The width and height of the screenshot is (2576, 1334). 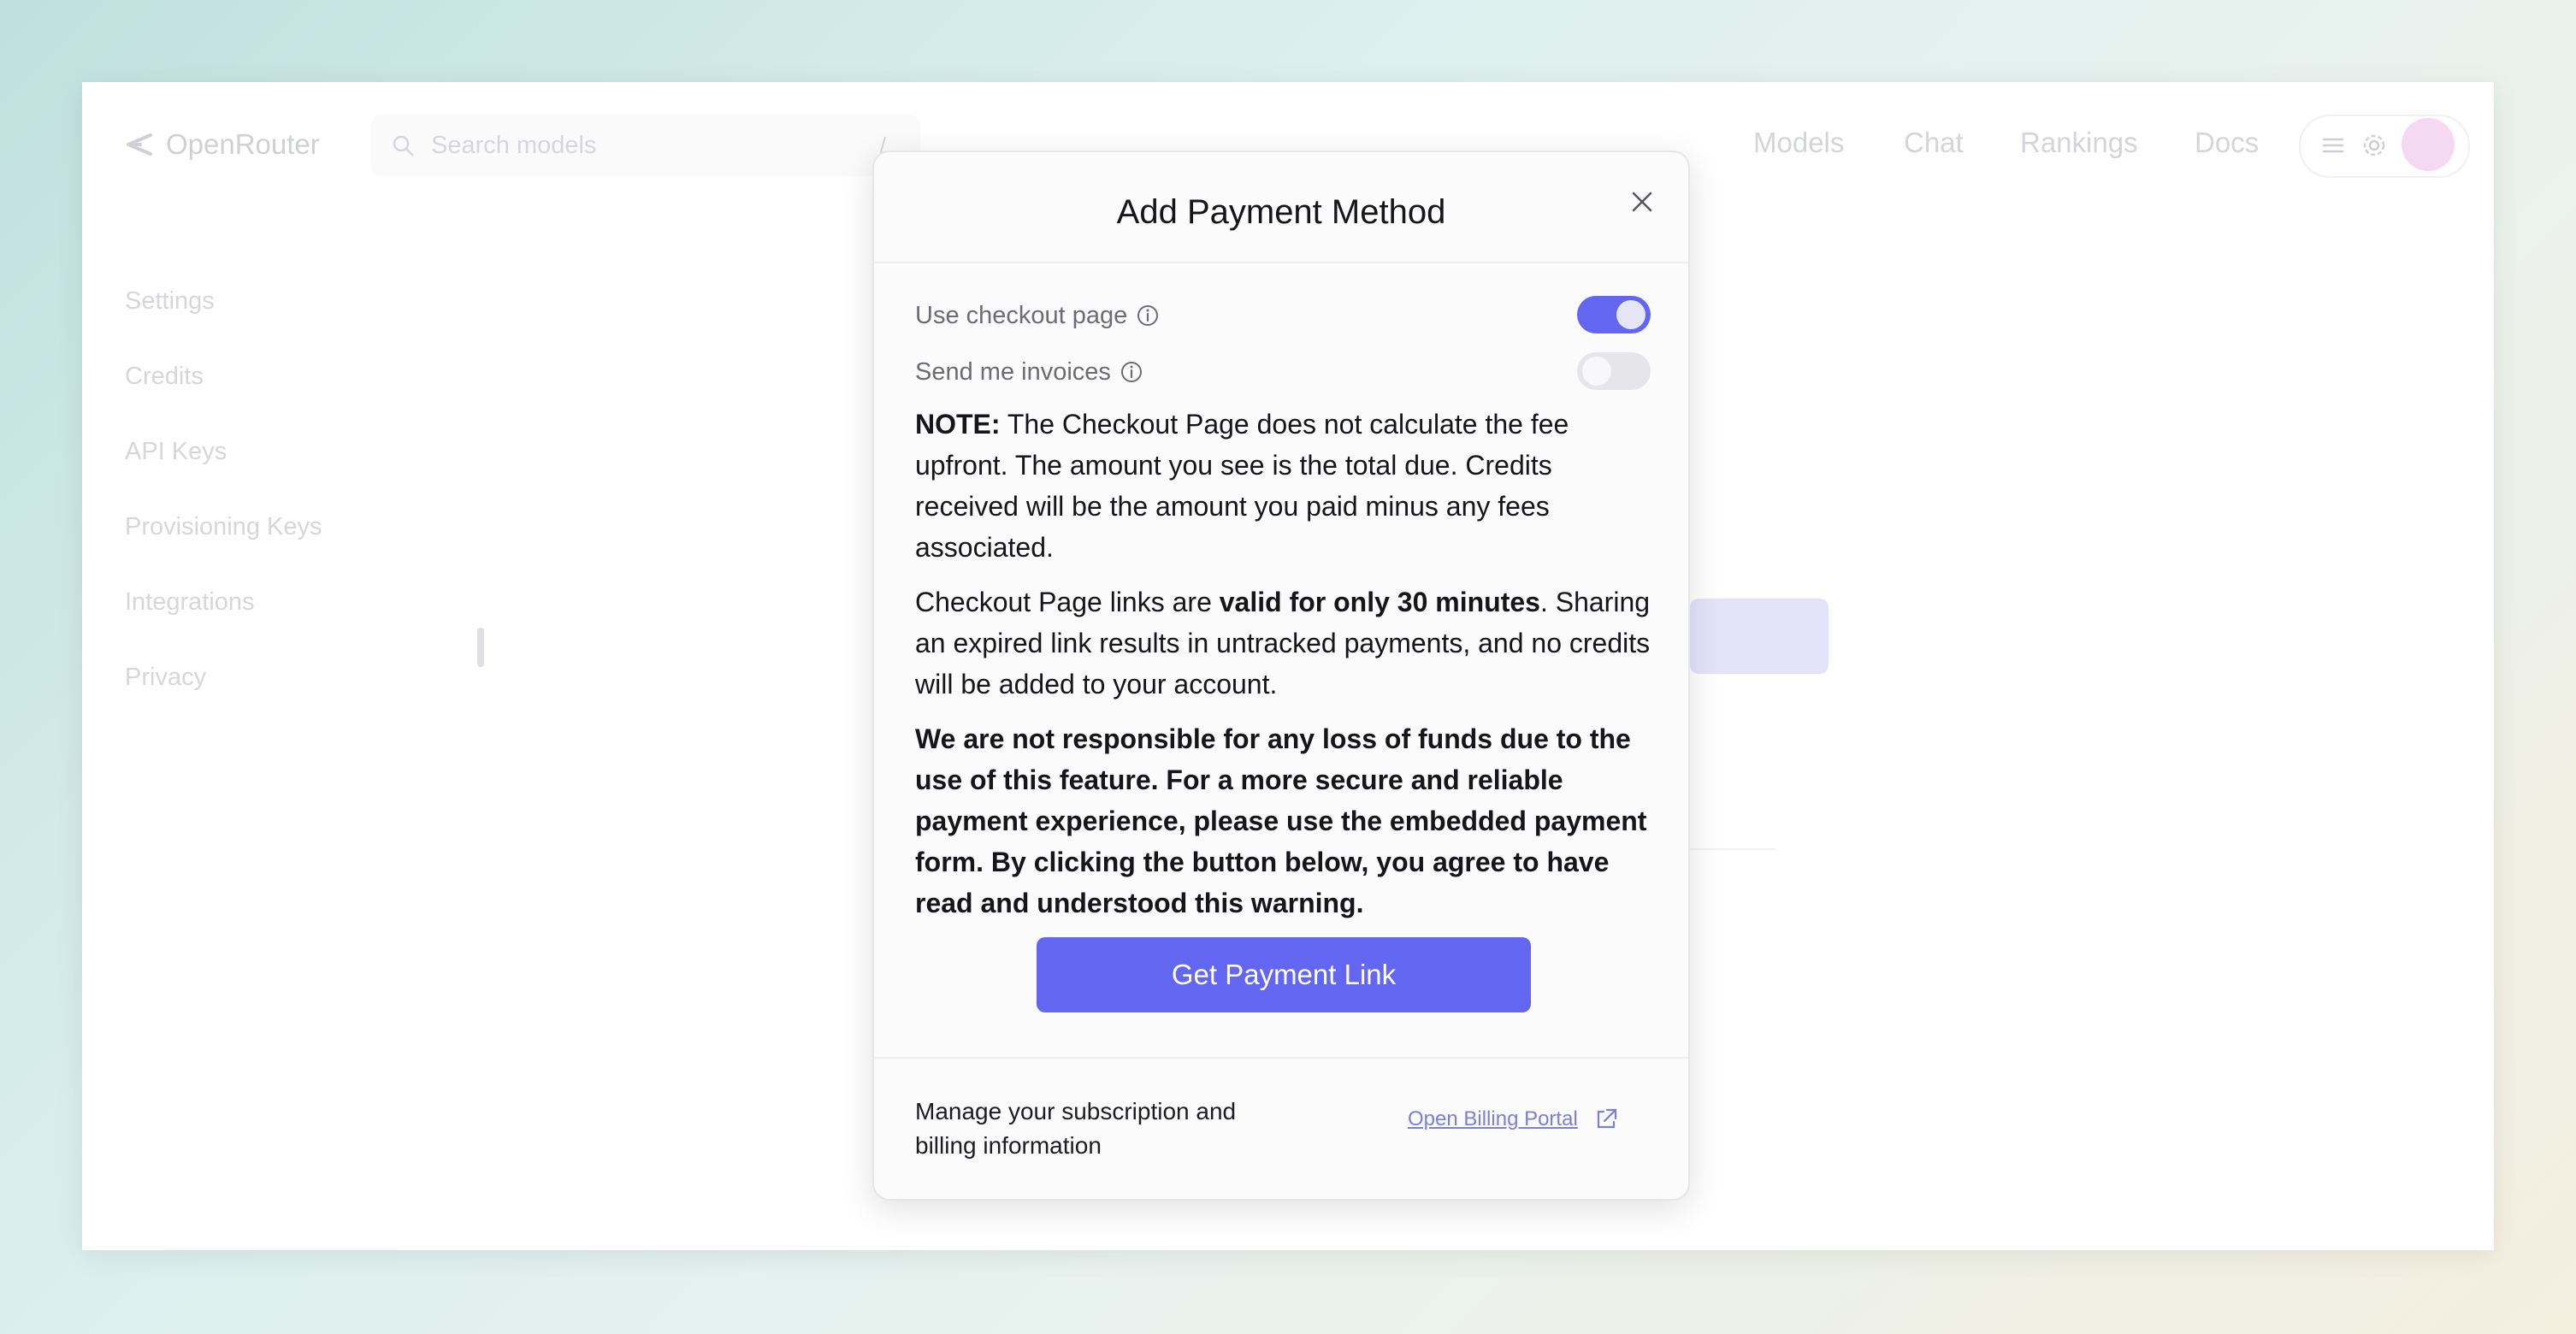 I want to click on user-menu, so click(x=2384, y=146).